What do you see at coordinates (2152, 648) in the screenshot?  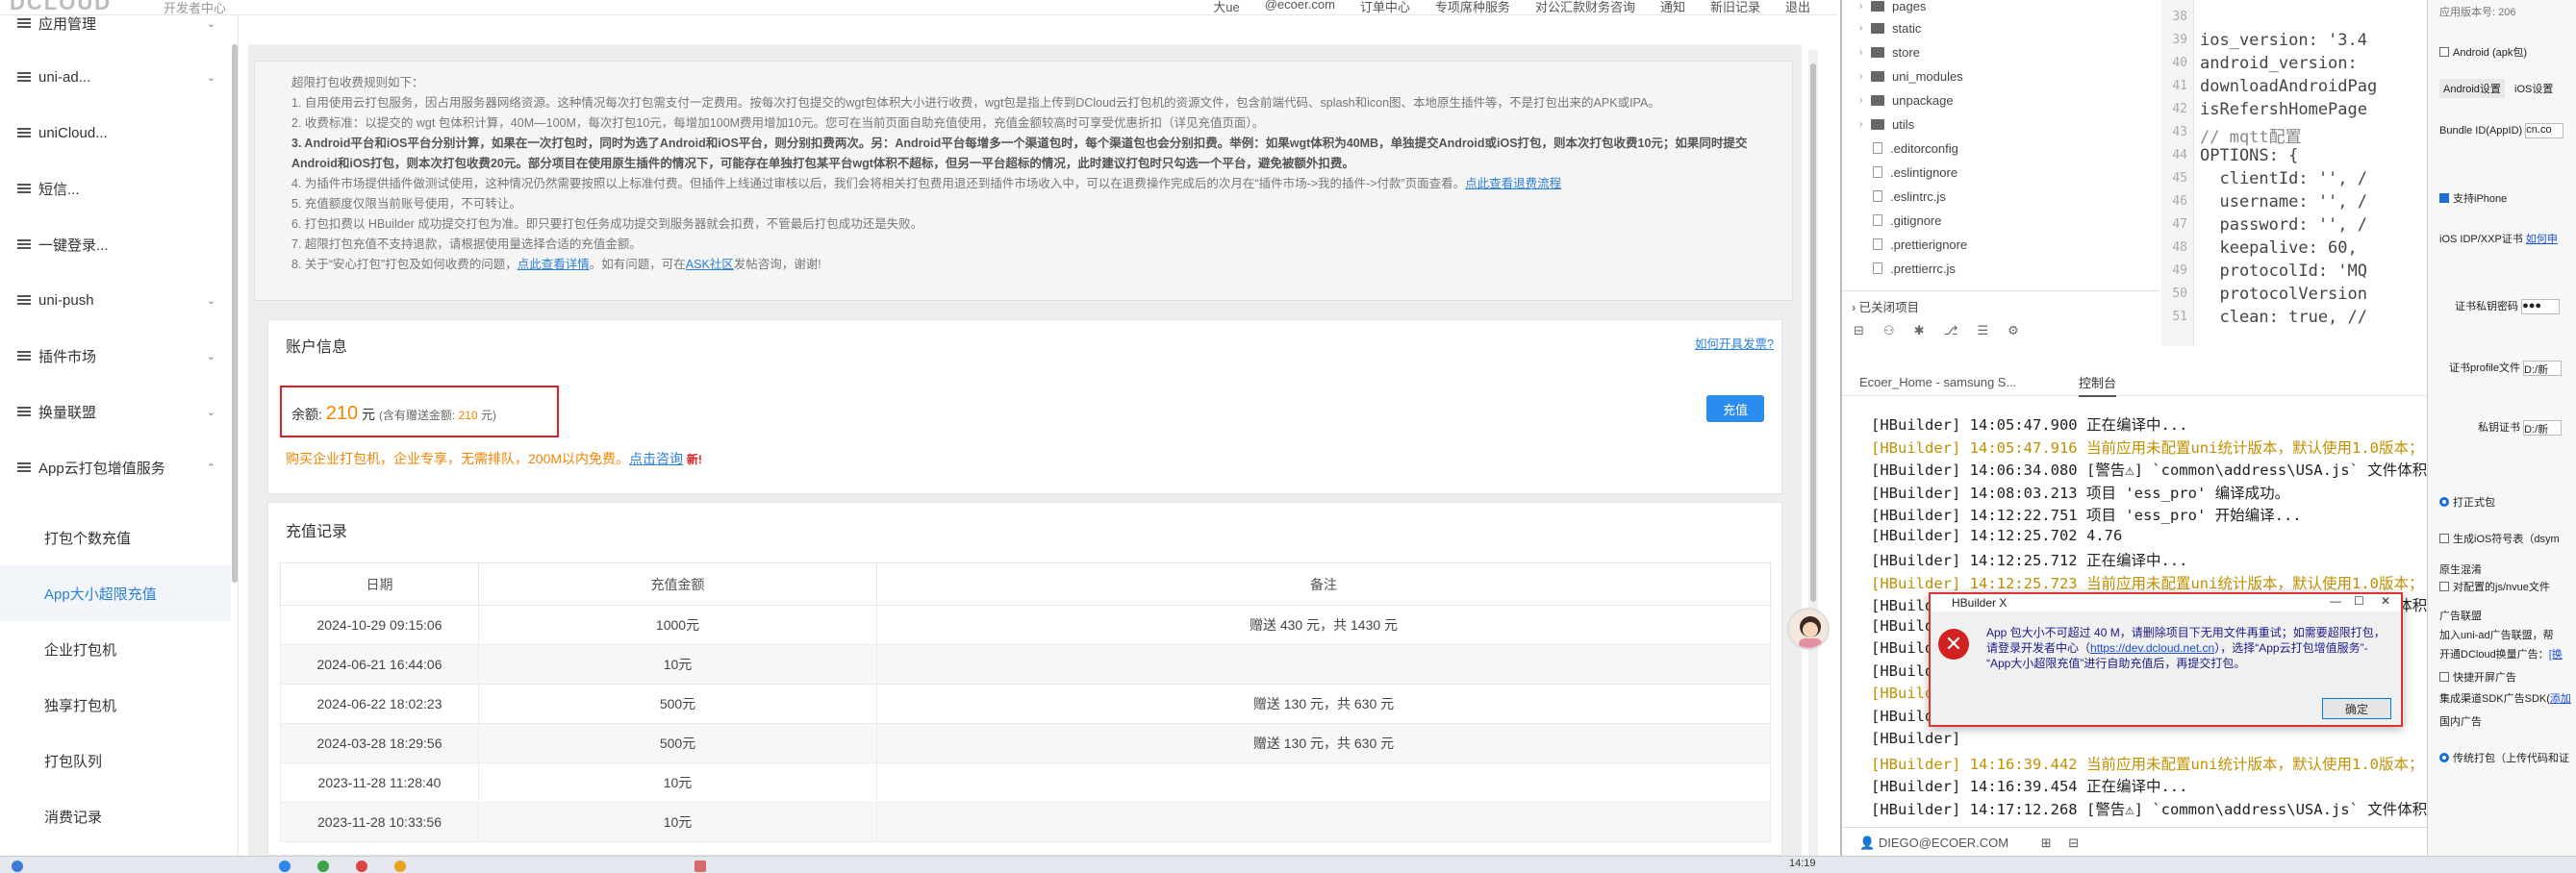 I see `dev-center-link: https://dev.dcloud.net.cn` at bounding box center [2152, 648].